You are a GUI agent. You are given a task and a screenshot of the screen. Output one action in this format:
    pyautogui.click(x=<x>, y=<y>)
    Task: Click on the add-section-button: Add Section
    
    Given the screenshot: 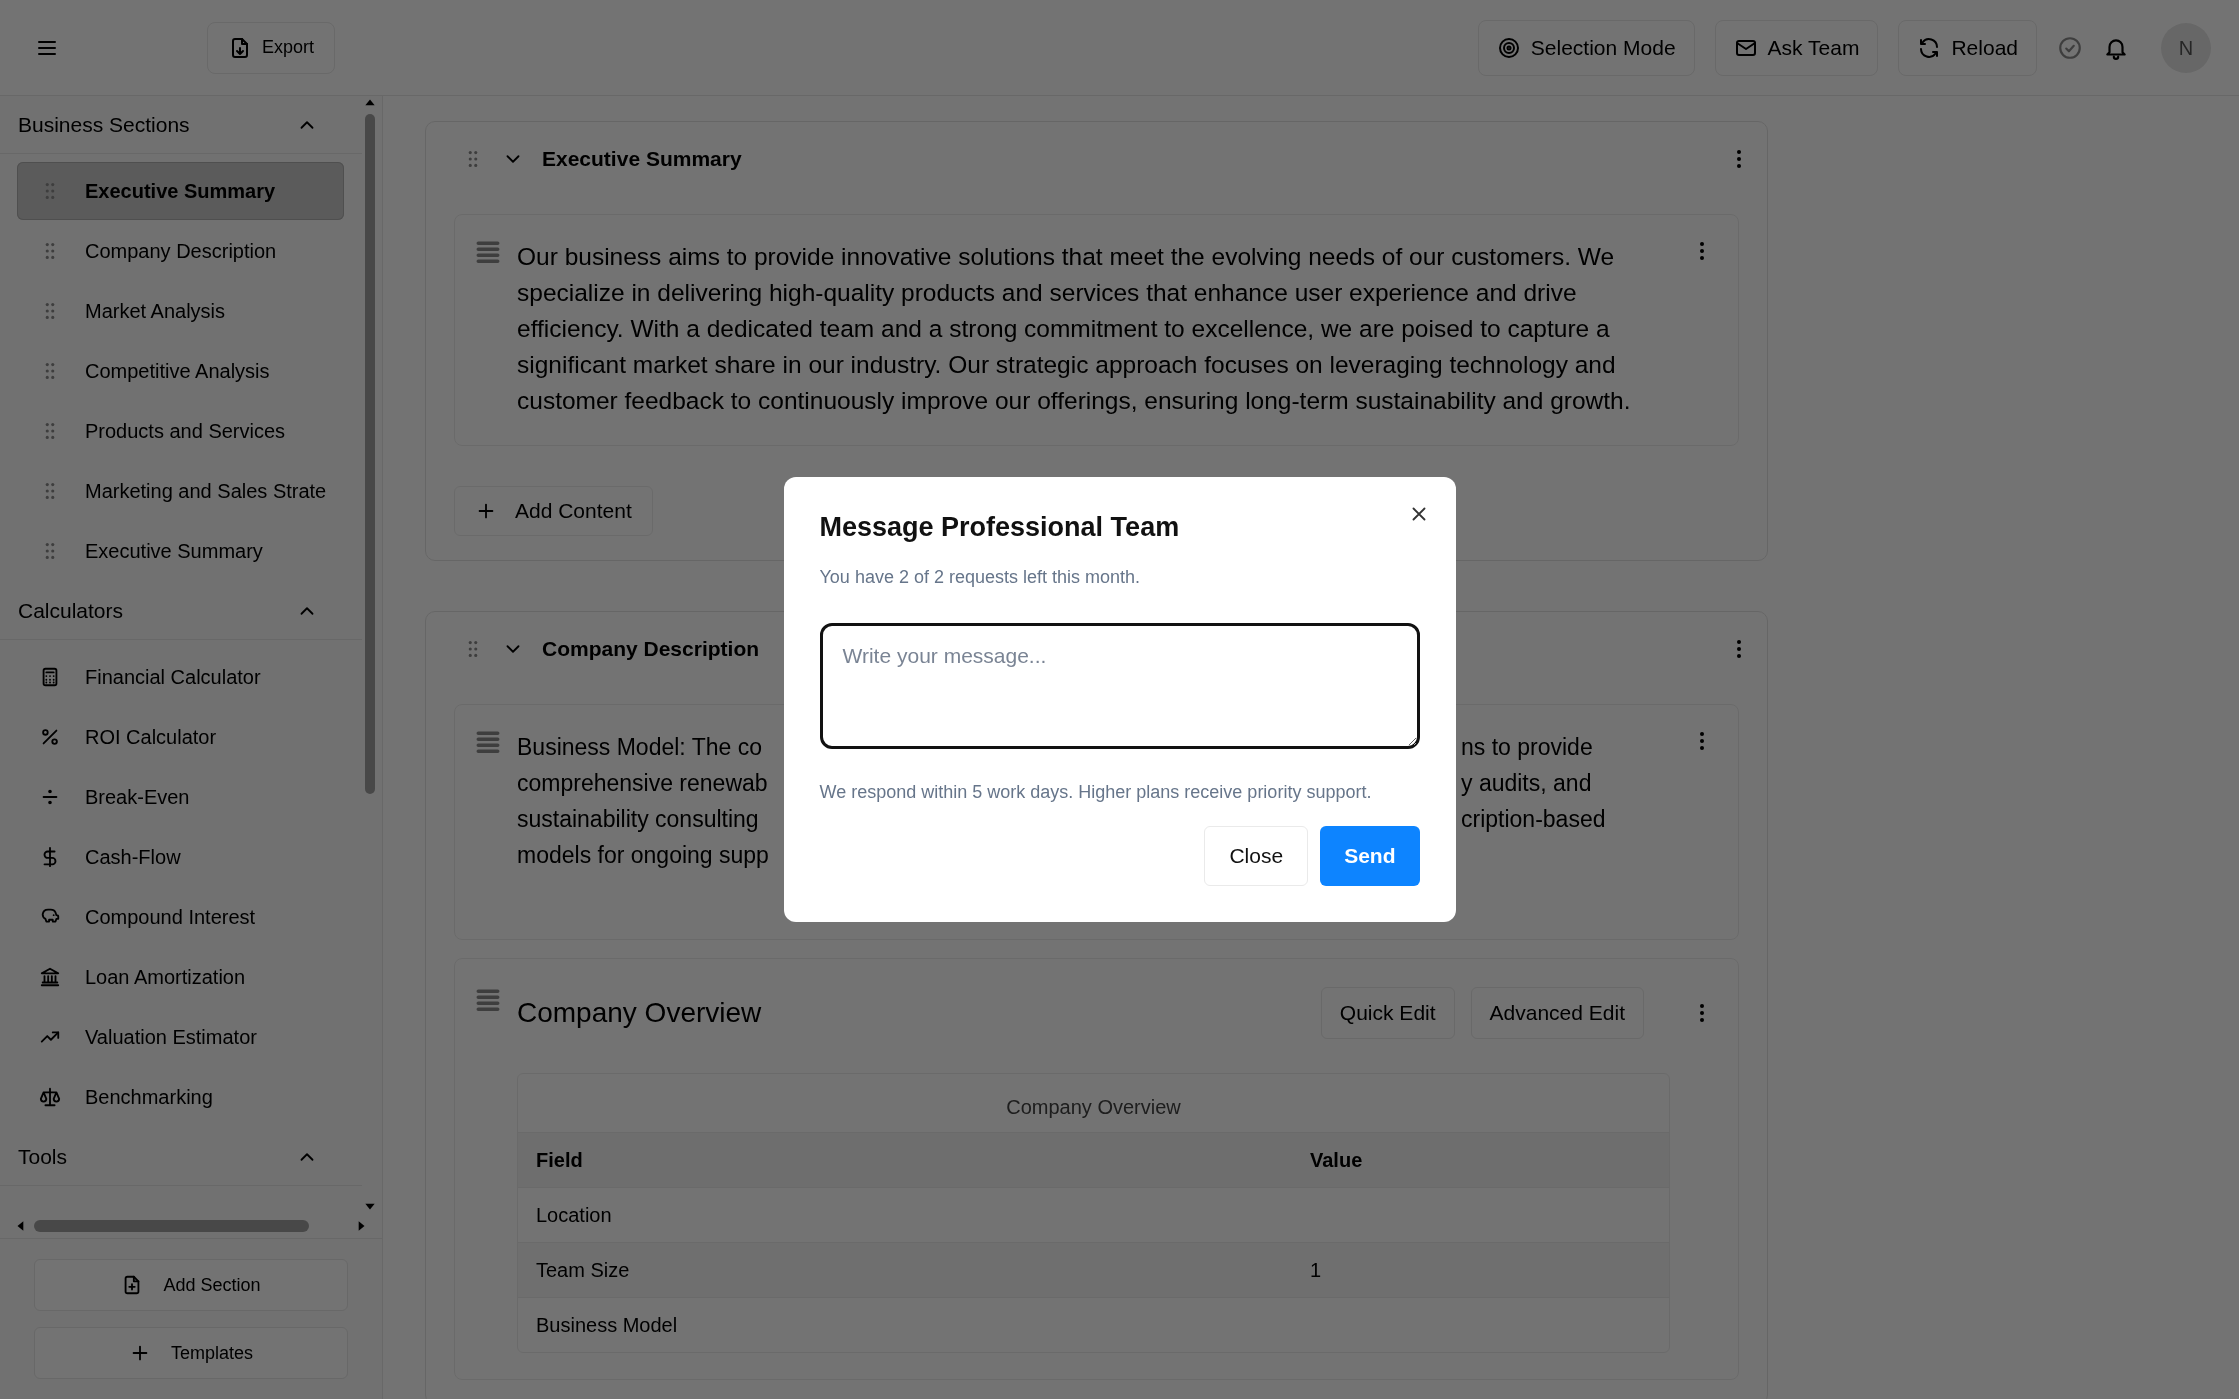 What is the action you would take?
    pyautogui.click(x=191, y=1285)
    